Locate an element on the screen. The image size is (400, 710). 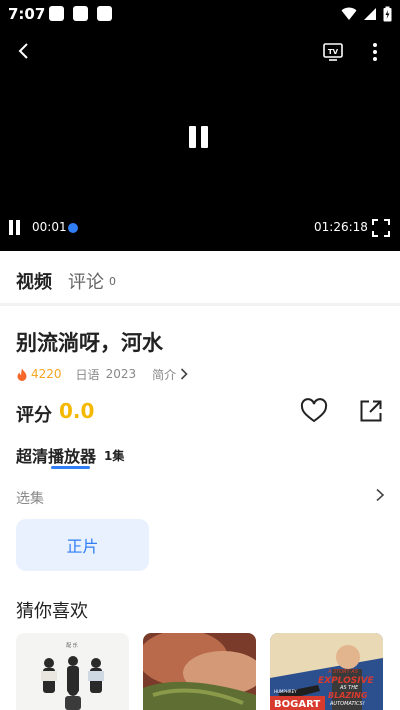
more-icon is located at coordinates (375, 52).